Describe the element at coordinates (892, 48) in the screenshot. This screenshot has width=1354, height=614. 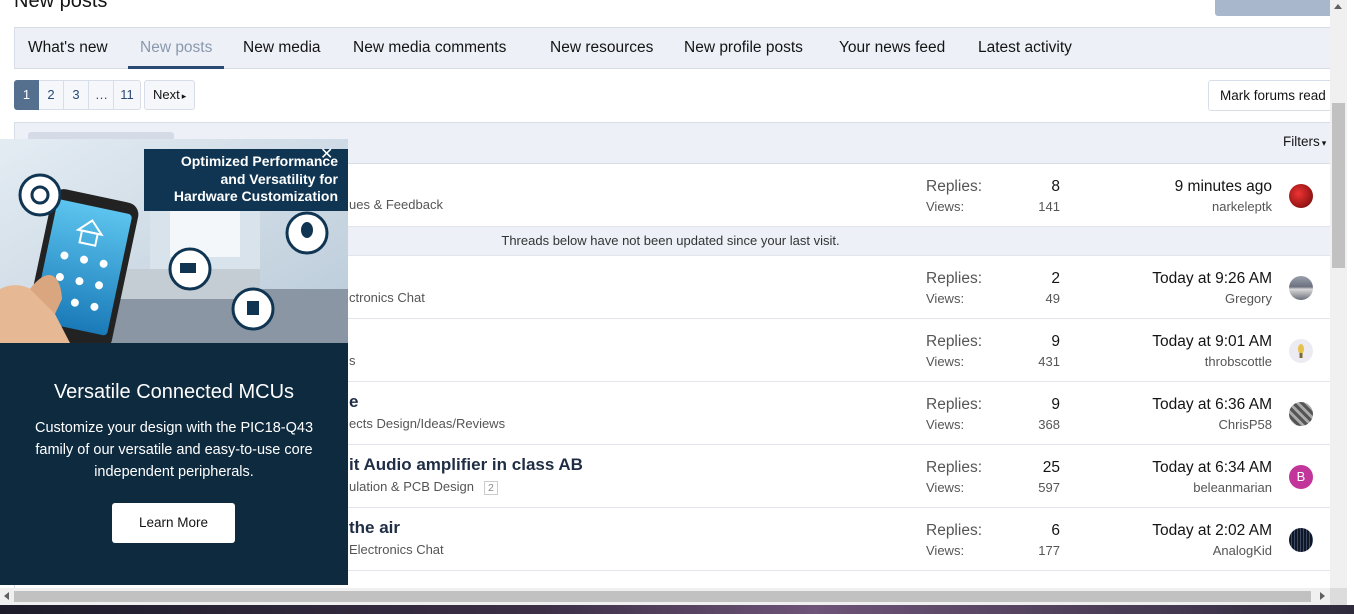
I see `tab-your-news-feed: Your news feed` at that location.